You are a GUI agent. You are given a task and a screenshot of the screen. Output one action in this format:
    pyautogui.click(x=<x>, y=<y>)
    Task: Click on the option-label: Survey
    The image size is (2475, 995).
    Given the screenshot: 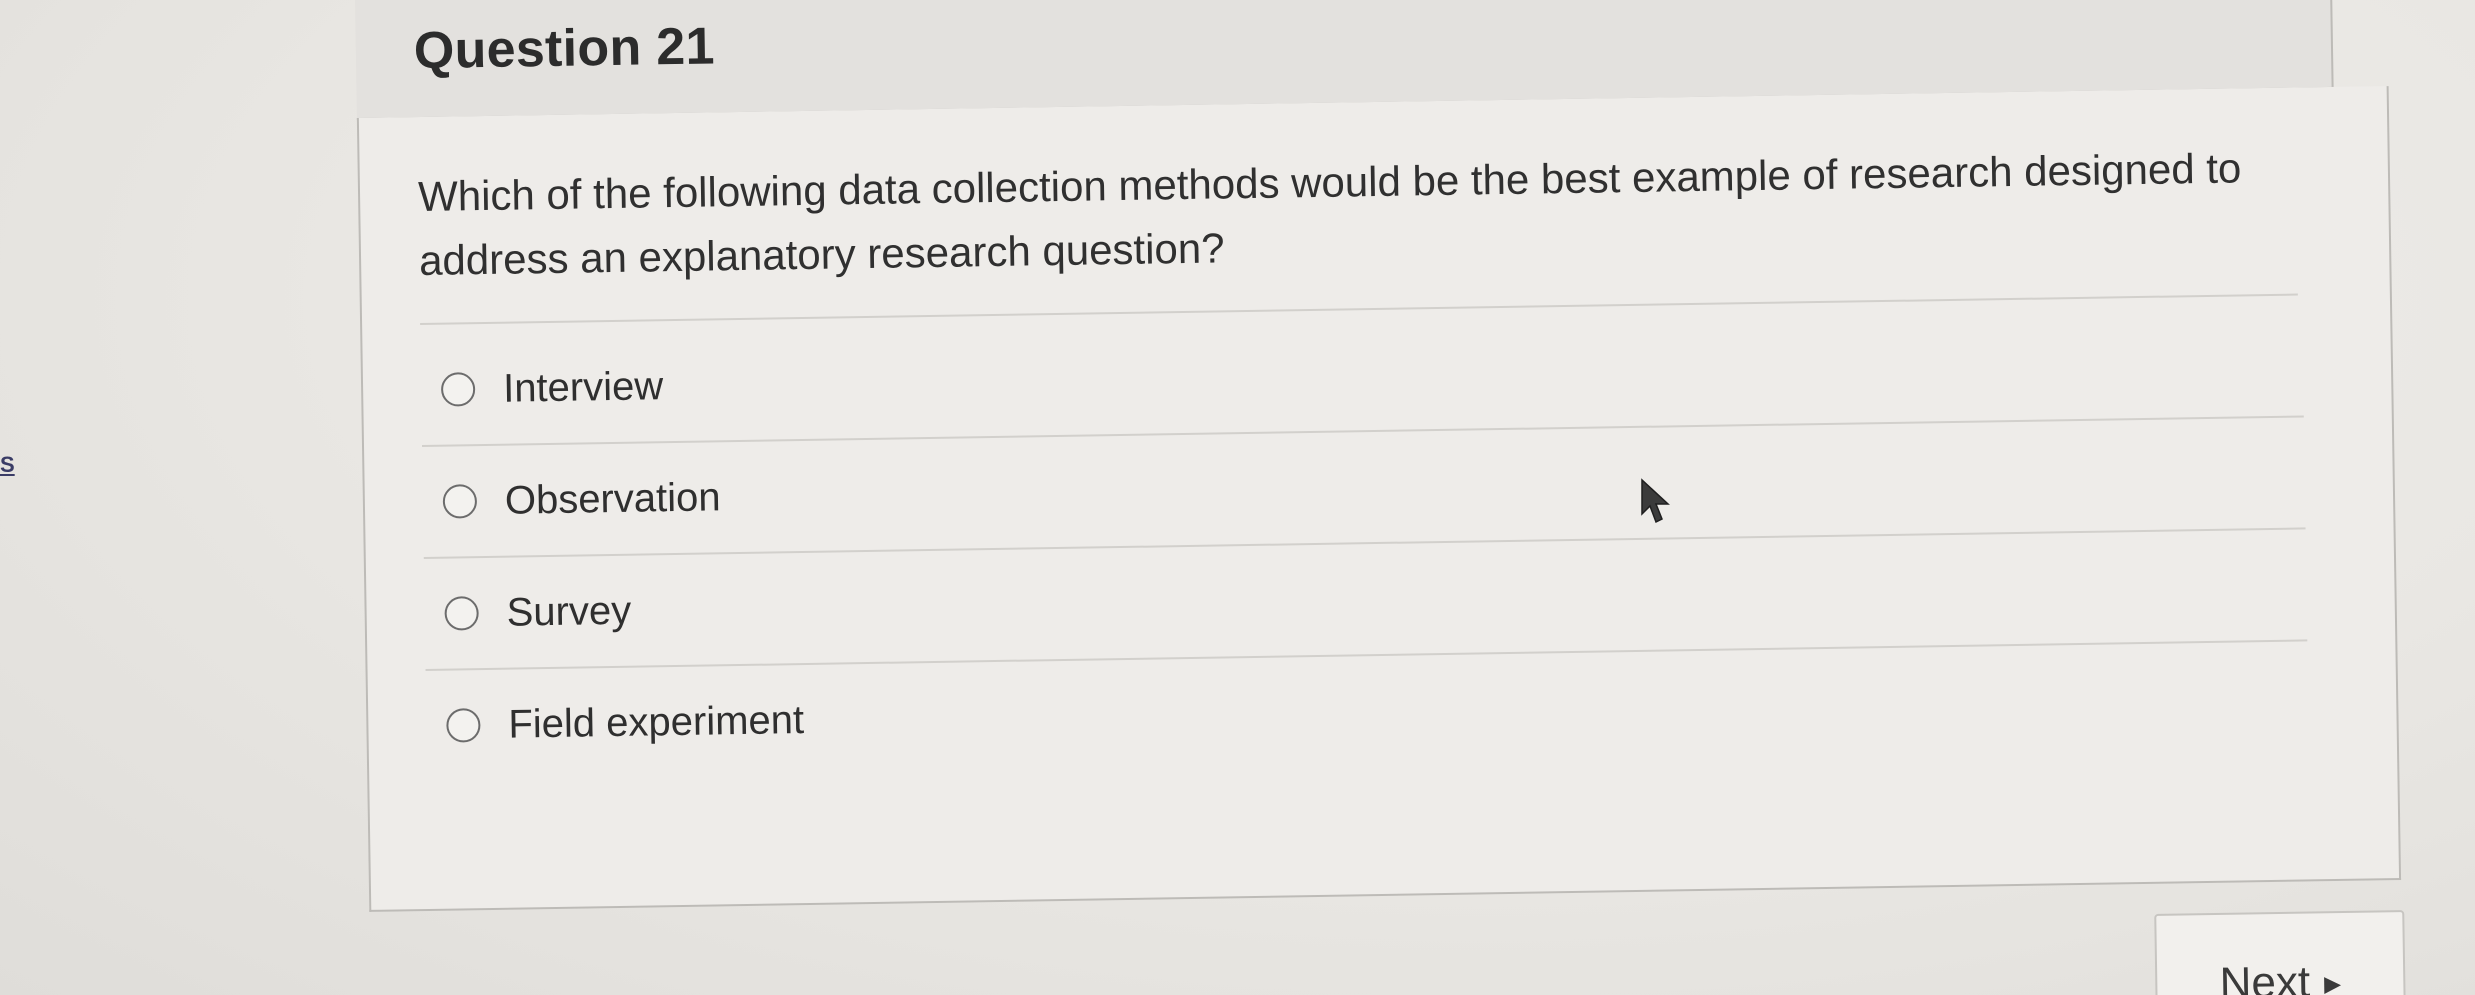 What is the action you would take?
    pyautogui.click(x=568, y=611)
    